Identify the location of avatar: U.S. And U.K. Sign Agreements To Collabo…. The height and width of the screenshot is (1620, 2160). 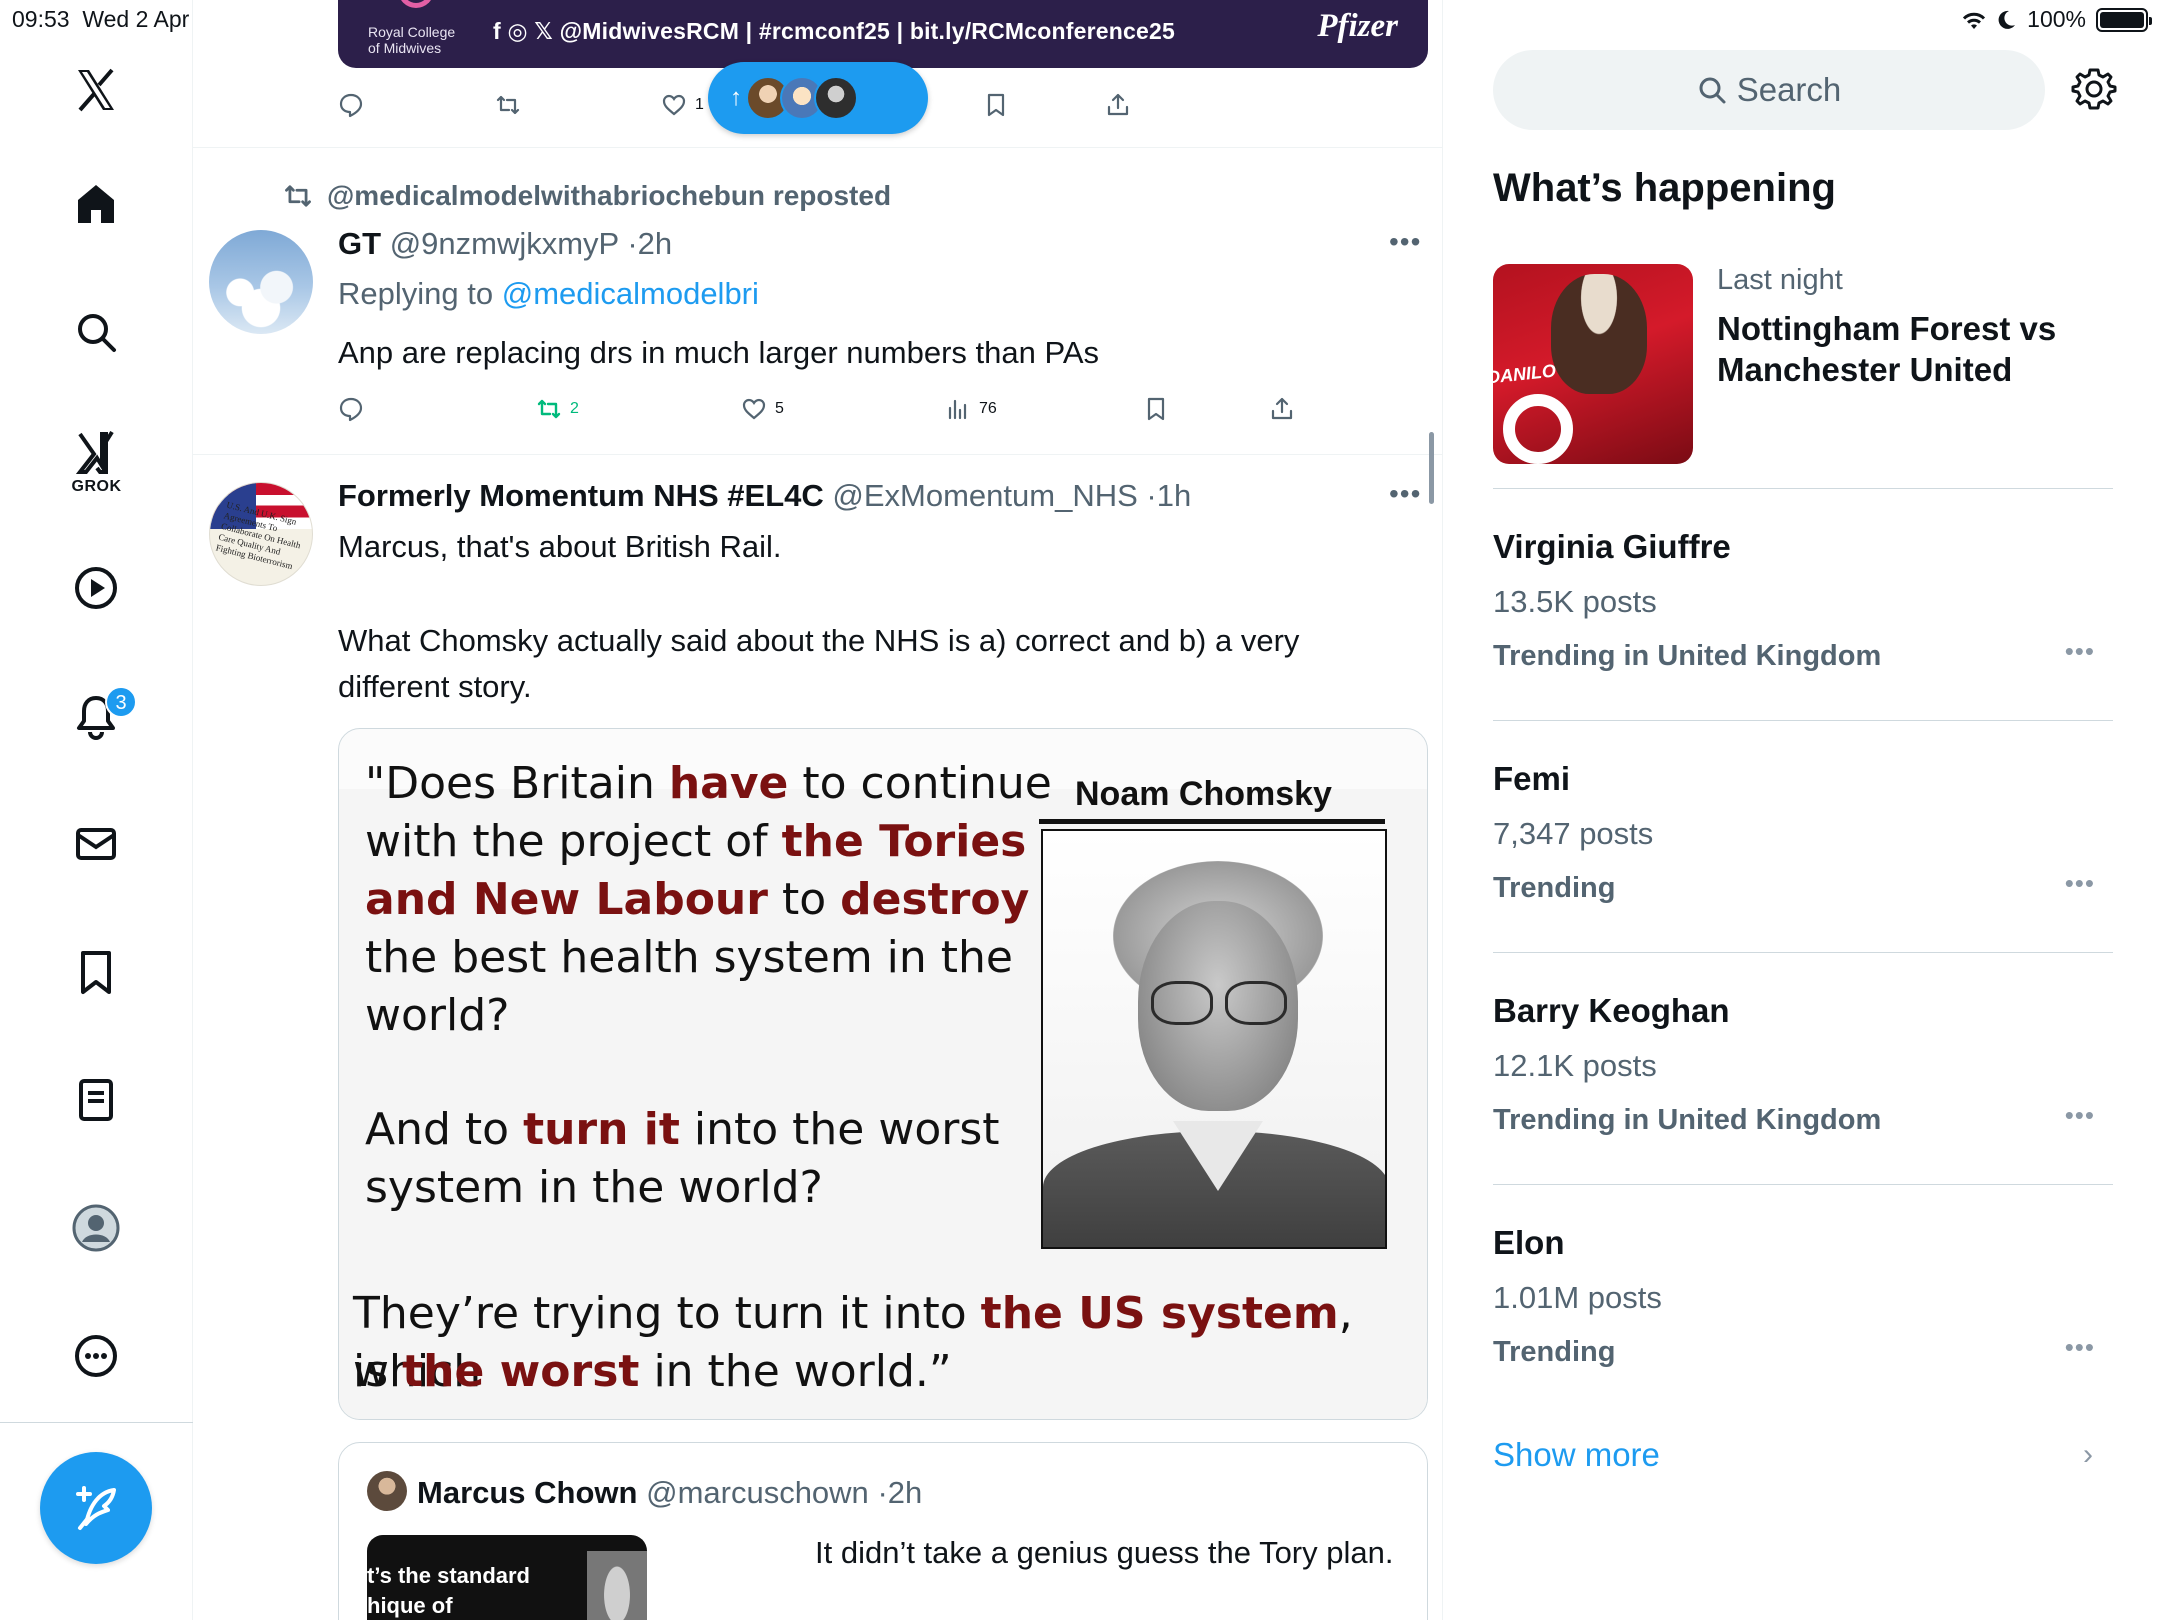
(261, 534).